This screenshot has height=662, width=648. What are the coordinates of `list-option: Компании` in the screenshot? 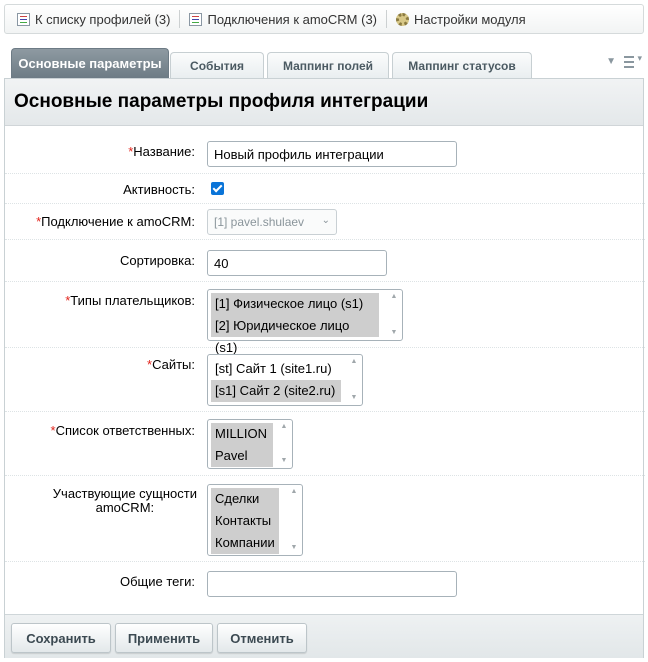 It's located at (245, 543).